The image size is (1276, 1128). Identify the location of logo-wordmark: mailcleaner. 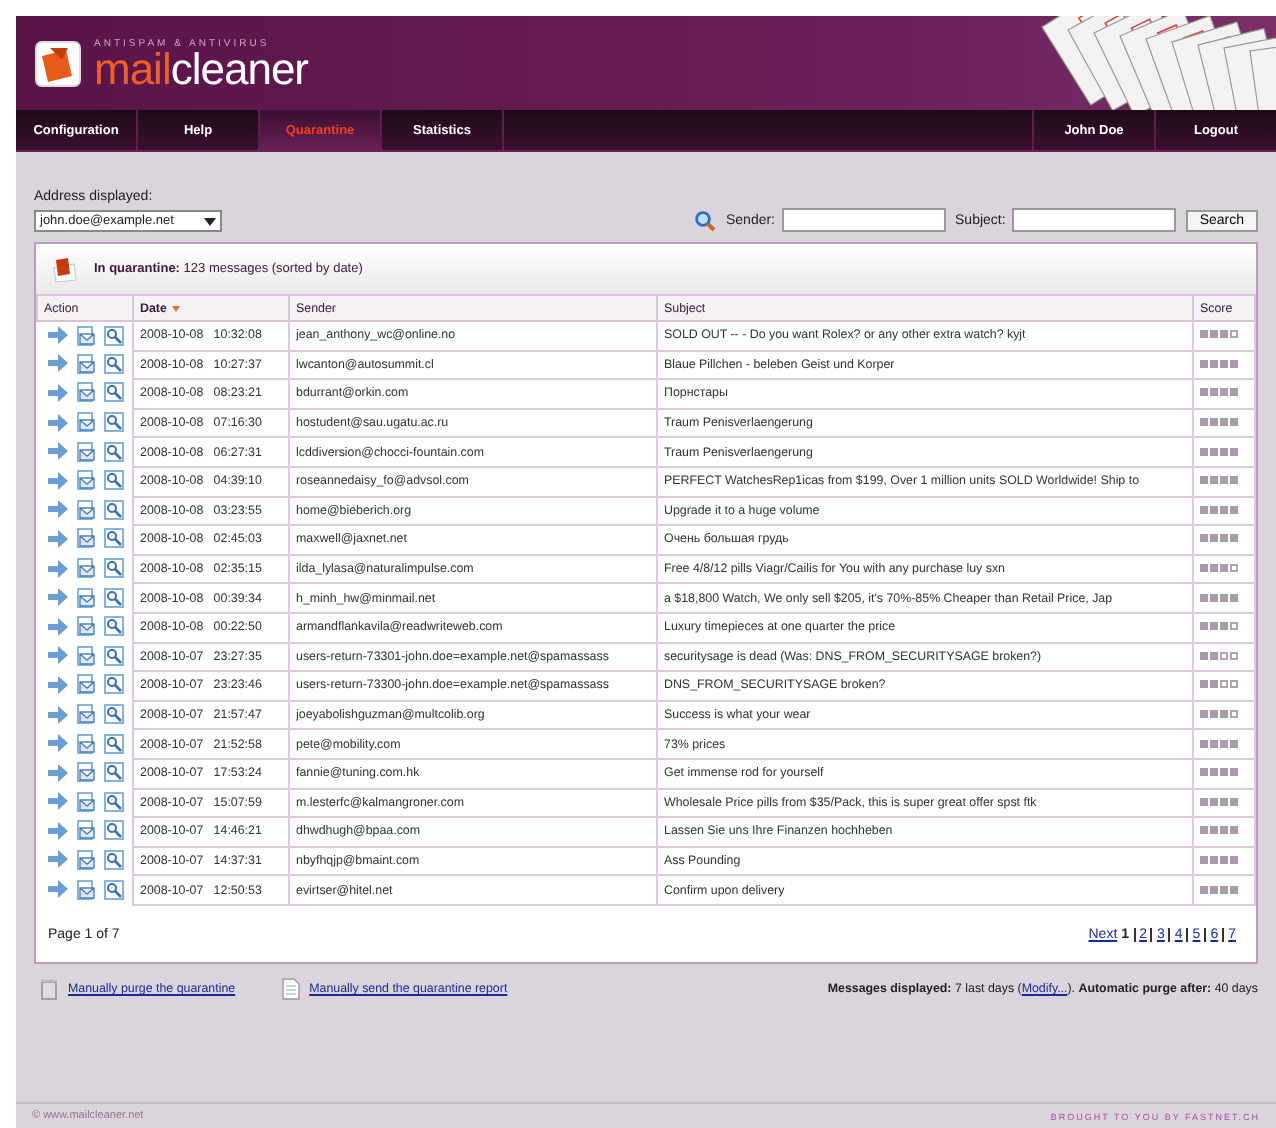
(201, 69).